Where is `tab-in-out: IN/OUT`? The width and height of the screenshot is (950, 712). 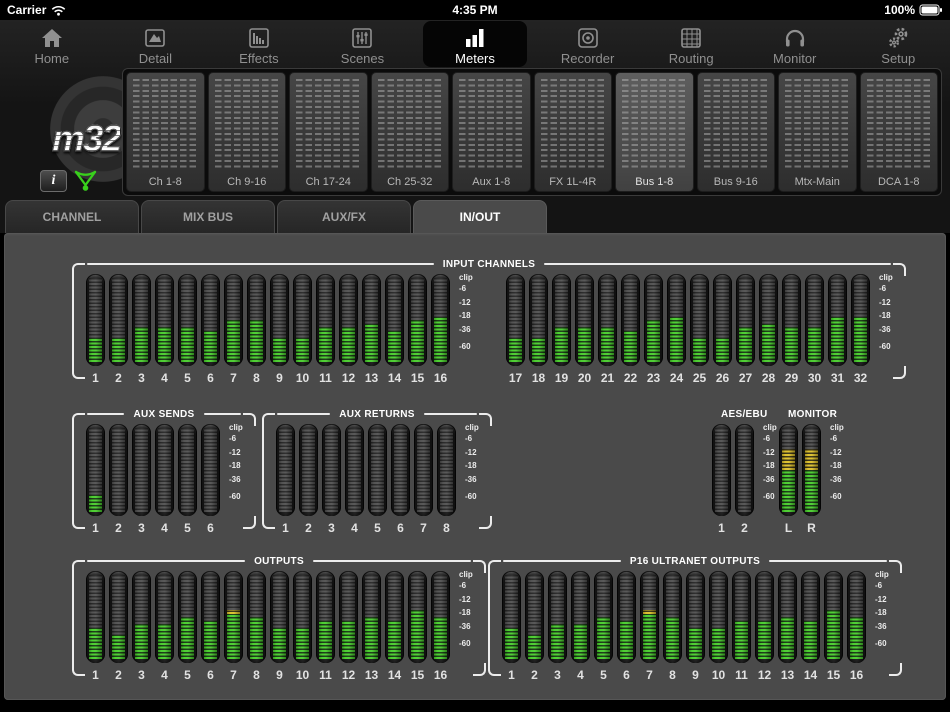 tab-in-out: IN/OUT is located at coordinates (480, 216).